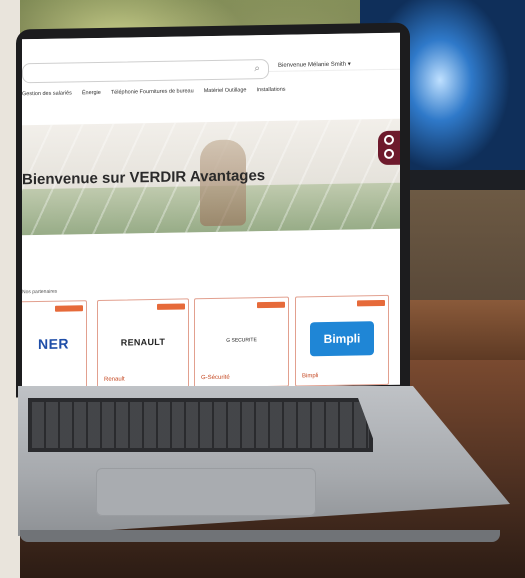  What do you see at coordinates (314, 65) in the screenshot?
I see `account-menu: Bienvenue Mélanie Smith ▾` at bounding box center [314, 65].